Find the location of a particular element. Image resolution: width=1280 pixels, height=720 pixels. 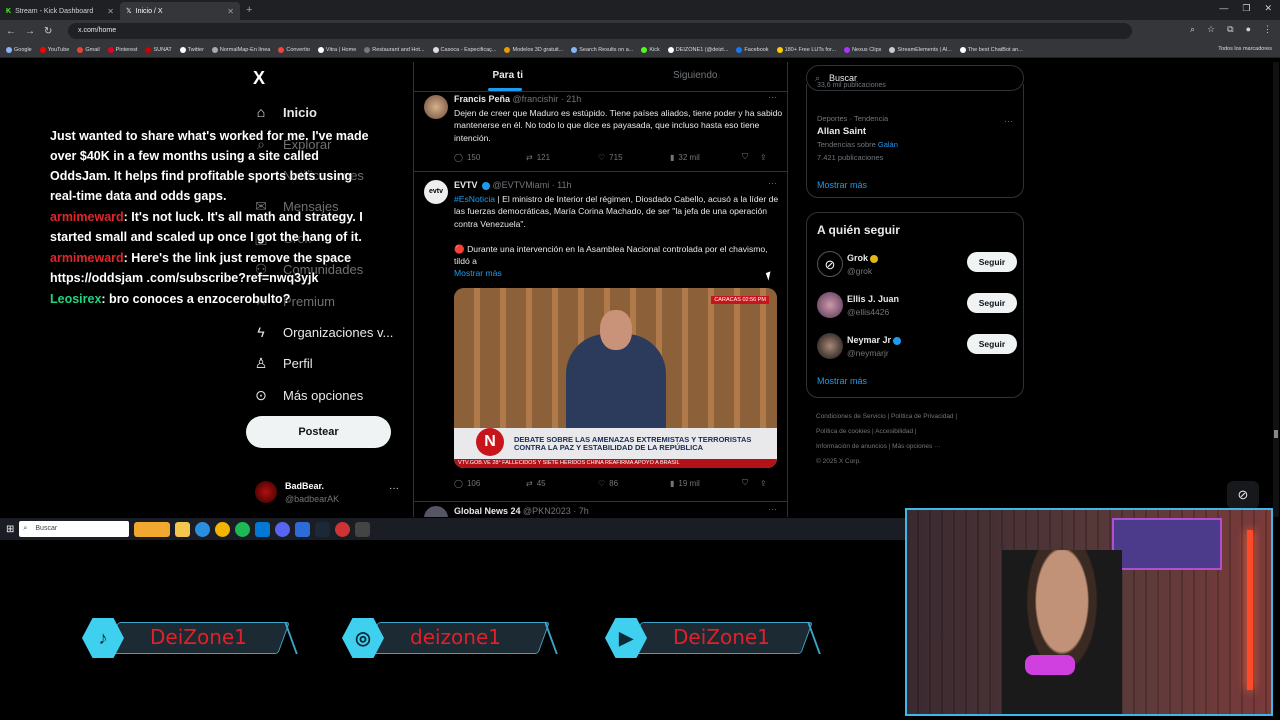

new-tab-icon: + is located at coordinates (249, 10).